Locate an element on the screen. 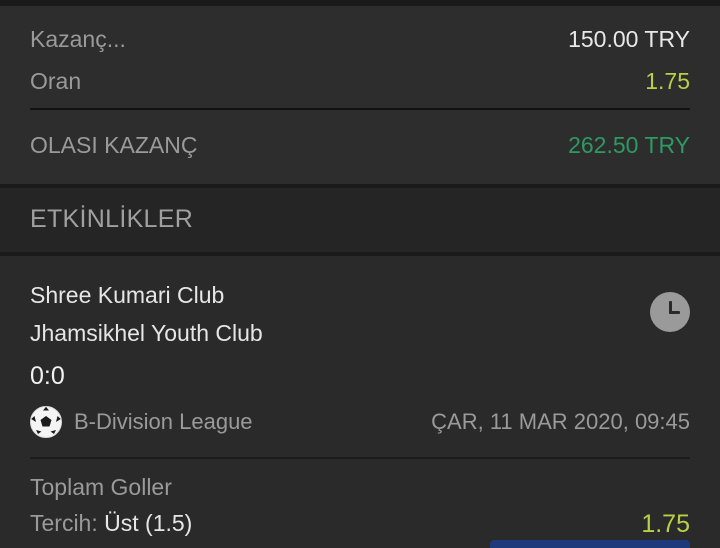  away-team: Jhamsikhel Youth Club is located at coordinates (146, 333).